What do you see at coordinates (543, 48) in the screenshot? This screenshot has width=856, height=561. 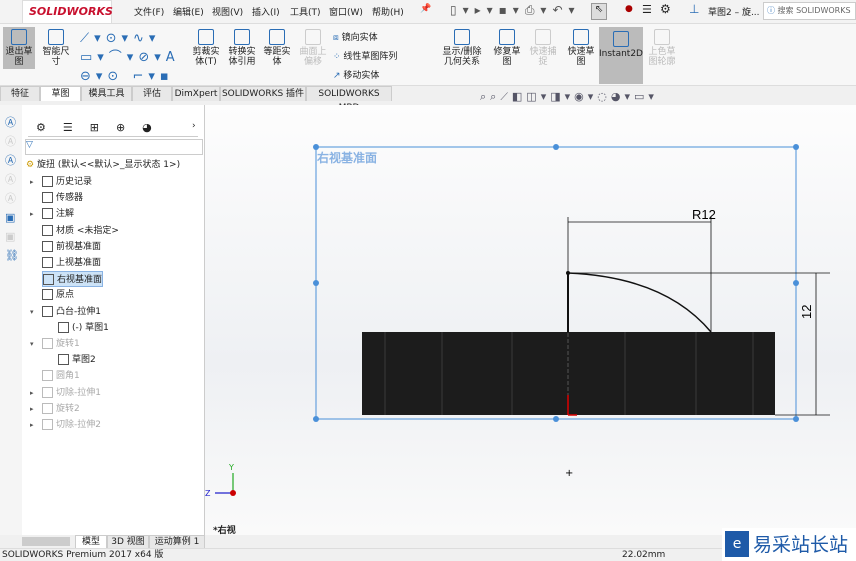 I see `quick-snaps-button: 快速捕捉` at bounding box center [543, 48].